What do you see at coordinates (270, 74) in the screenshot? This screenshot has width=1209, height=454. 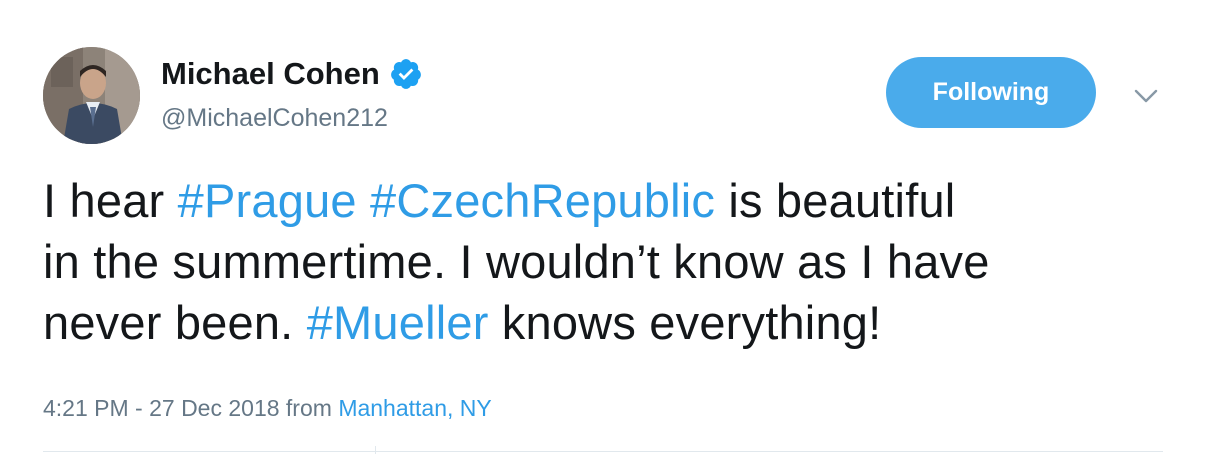 I see `display-name: Michael Cohen` at bounding box center [270, 74].